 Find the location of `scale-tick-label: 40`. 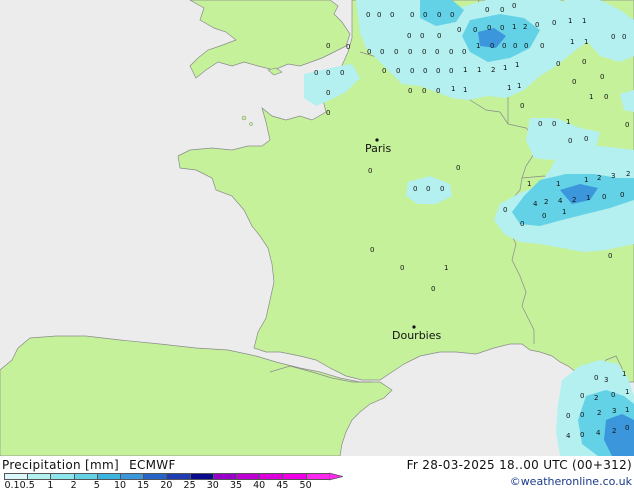

scale-tick-label: 40 is located at coordinates (259, 485).